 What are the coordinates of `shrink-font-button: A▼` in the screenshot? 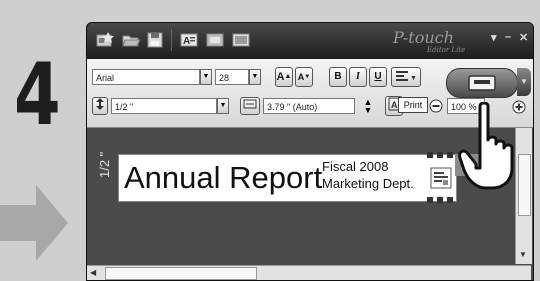 It's located at (304, 77).